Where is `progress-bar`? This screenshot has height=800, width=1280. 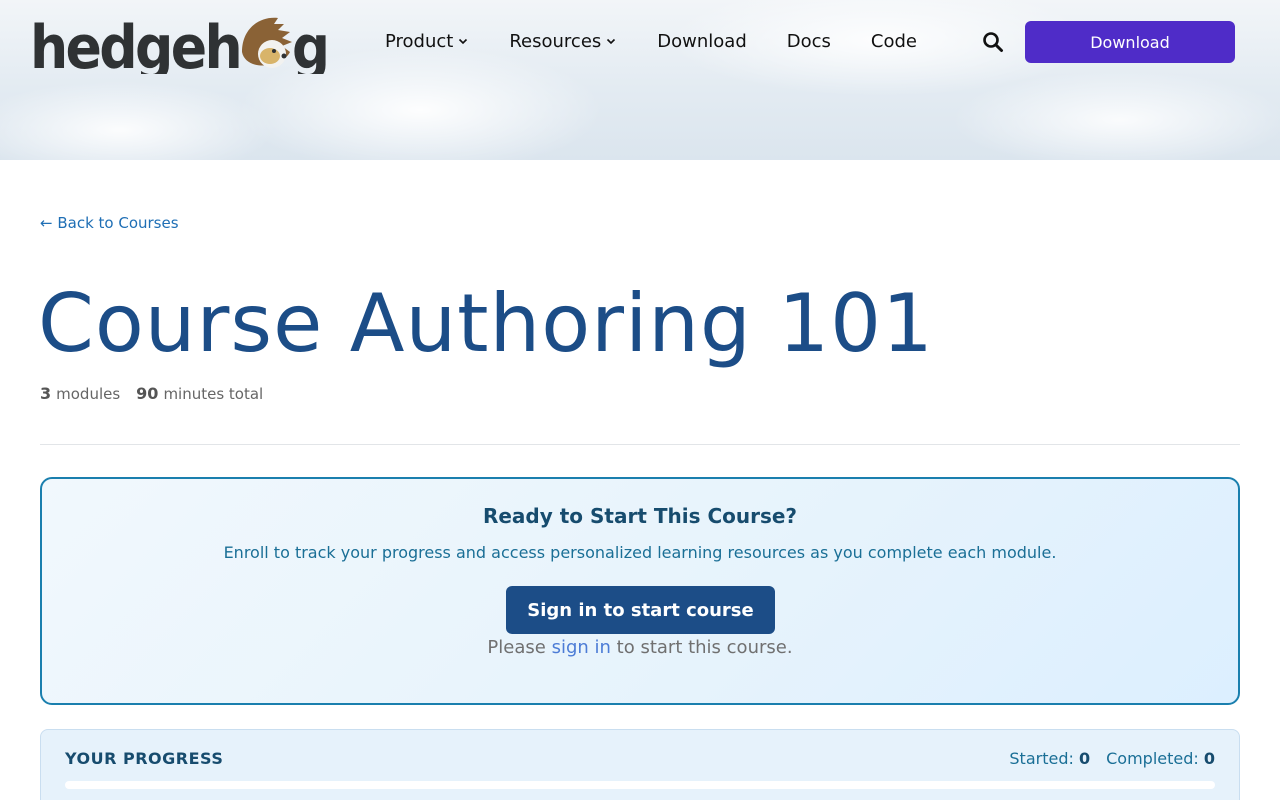
progress-bar is located at coordinates (640, 785).